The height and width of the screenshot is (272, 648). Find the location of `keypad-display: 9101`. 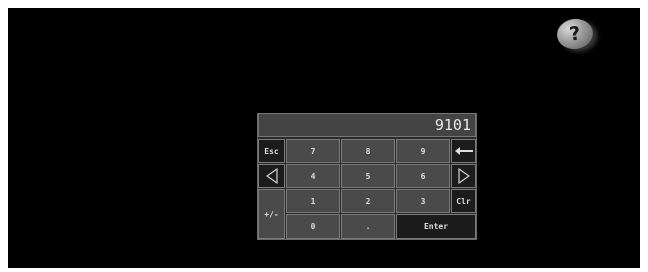

keypad-display: 9101 is located at coordinates (367, 125).